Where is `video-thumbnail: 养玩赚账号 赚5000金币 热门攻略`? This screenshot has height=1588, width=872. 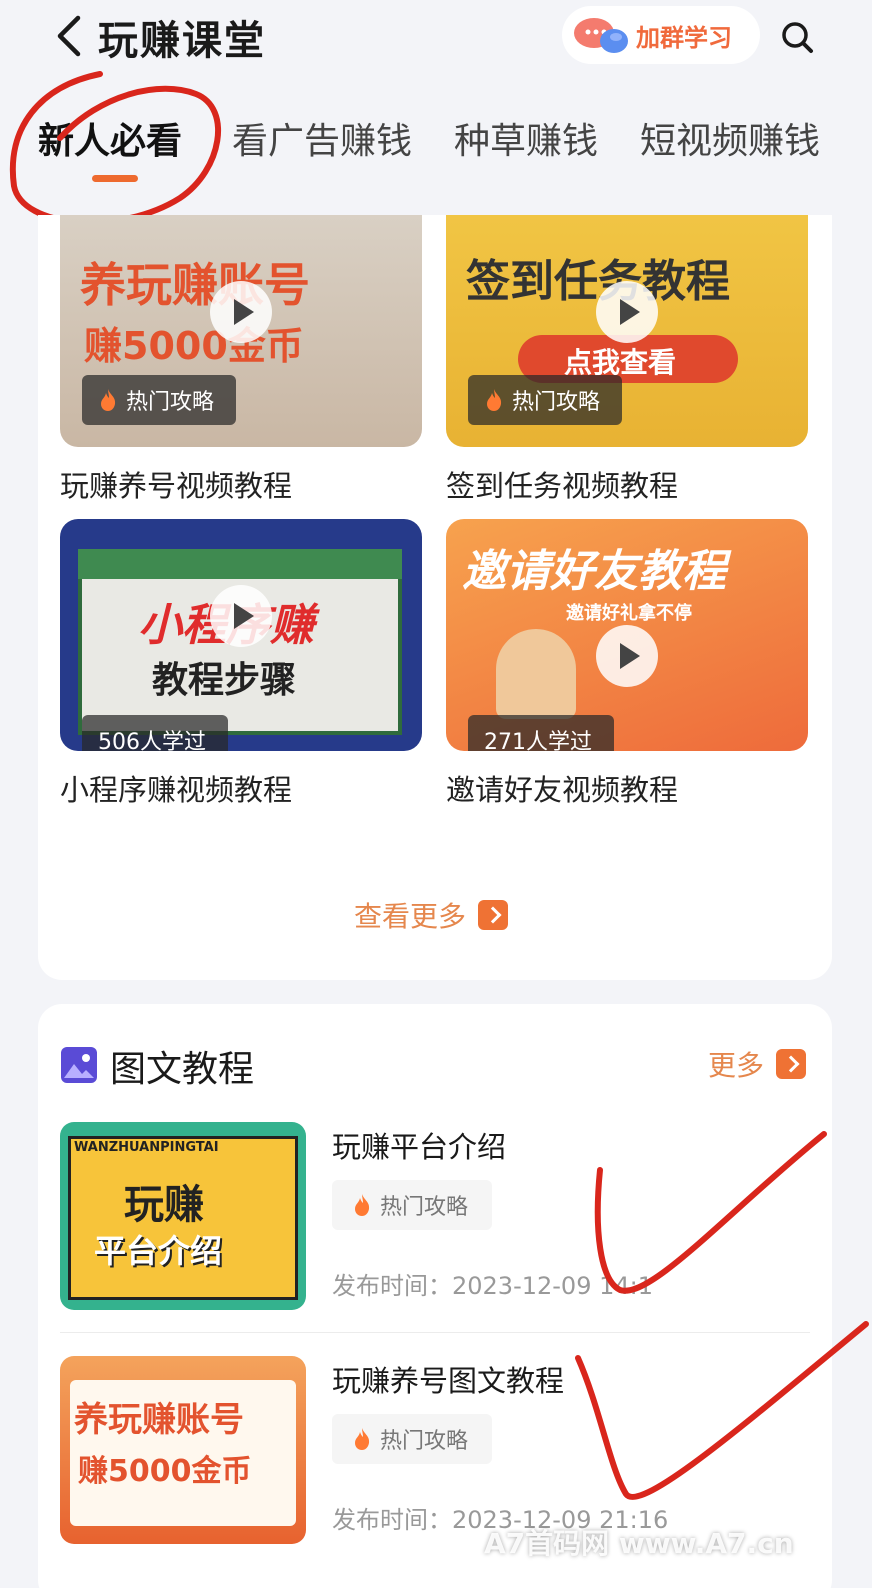 video-thumbnail: 养玩赚账号 赚5000金币 热门攻略 is located at coordinates (241, 331).